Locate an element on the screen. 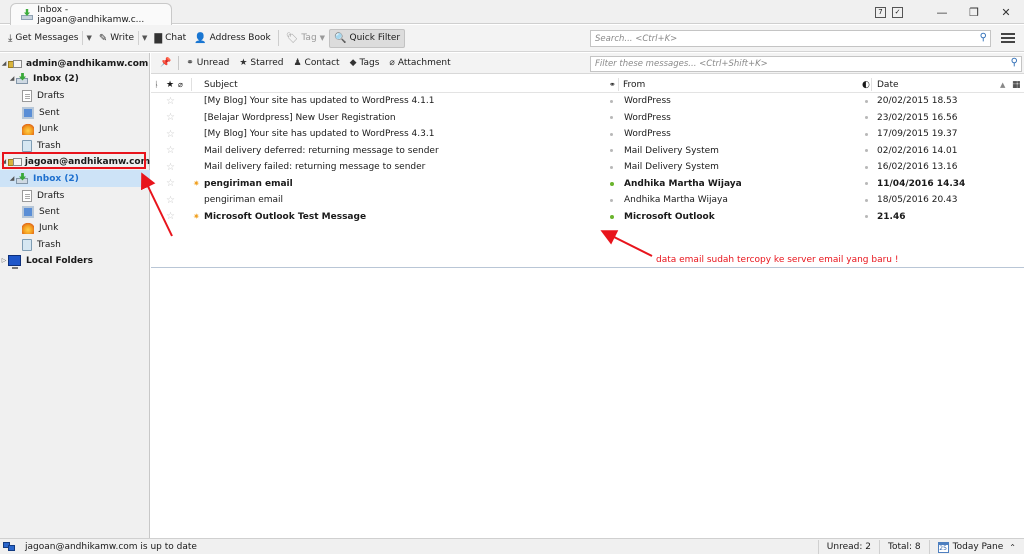 The width and height of the screenshot is (1024, 554). pencil-icon: ✎ is located at coordinates (103, 38).